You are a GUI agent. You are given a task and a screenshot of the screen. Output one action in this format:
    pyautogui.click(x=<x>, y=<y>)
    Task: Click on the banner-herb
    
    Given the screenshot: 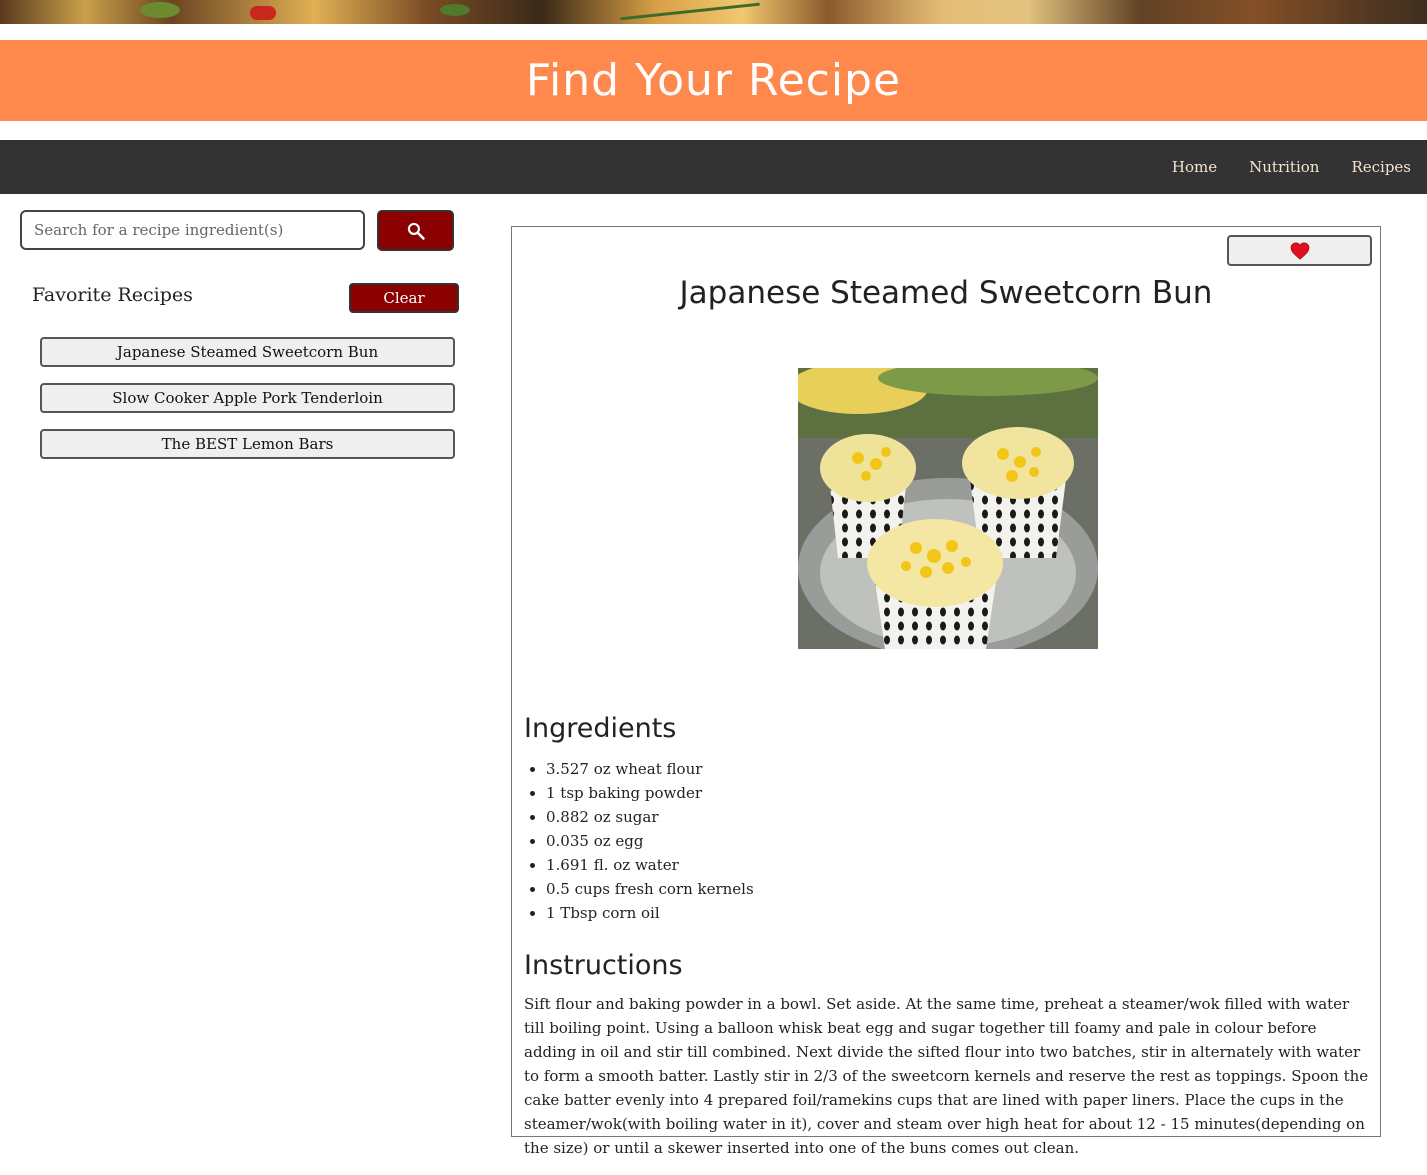 What is the action you would take?
    pyautogui.click(x=690, y=11)
    